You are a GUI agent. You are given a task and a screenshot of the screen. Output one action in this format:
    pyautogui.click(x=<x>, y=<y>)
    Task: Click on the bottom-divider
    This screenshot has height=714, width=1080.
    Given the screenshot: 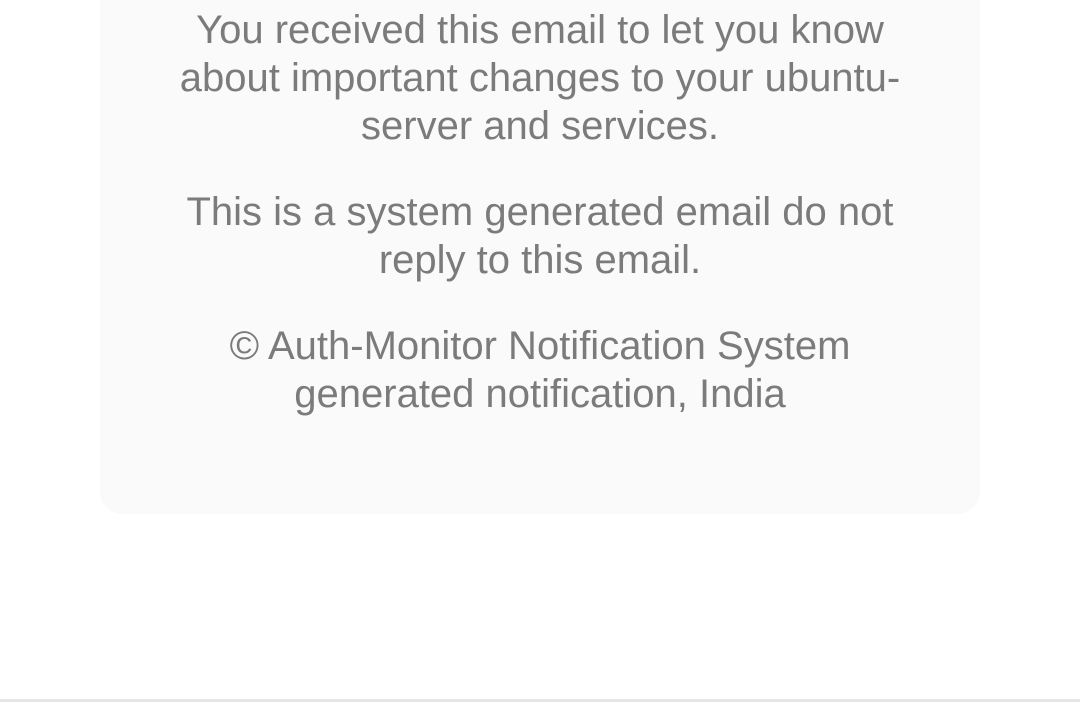 What is the action you would take?
    pyautogui.click(x=540, y=700)
    